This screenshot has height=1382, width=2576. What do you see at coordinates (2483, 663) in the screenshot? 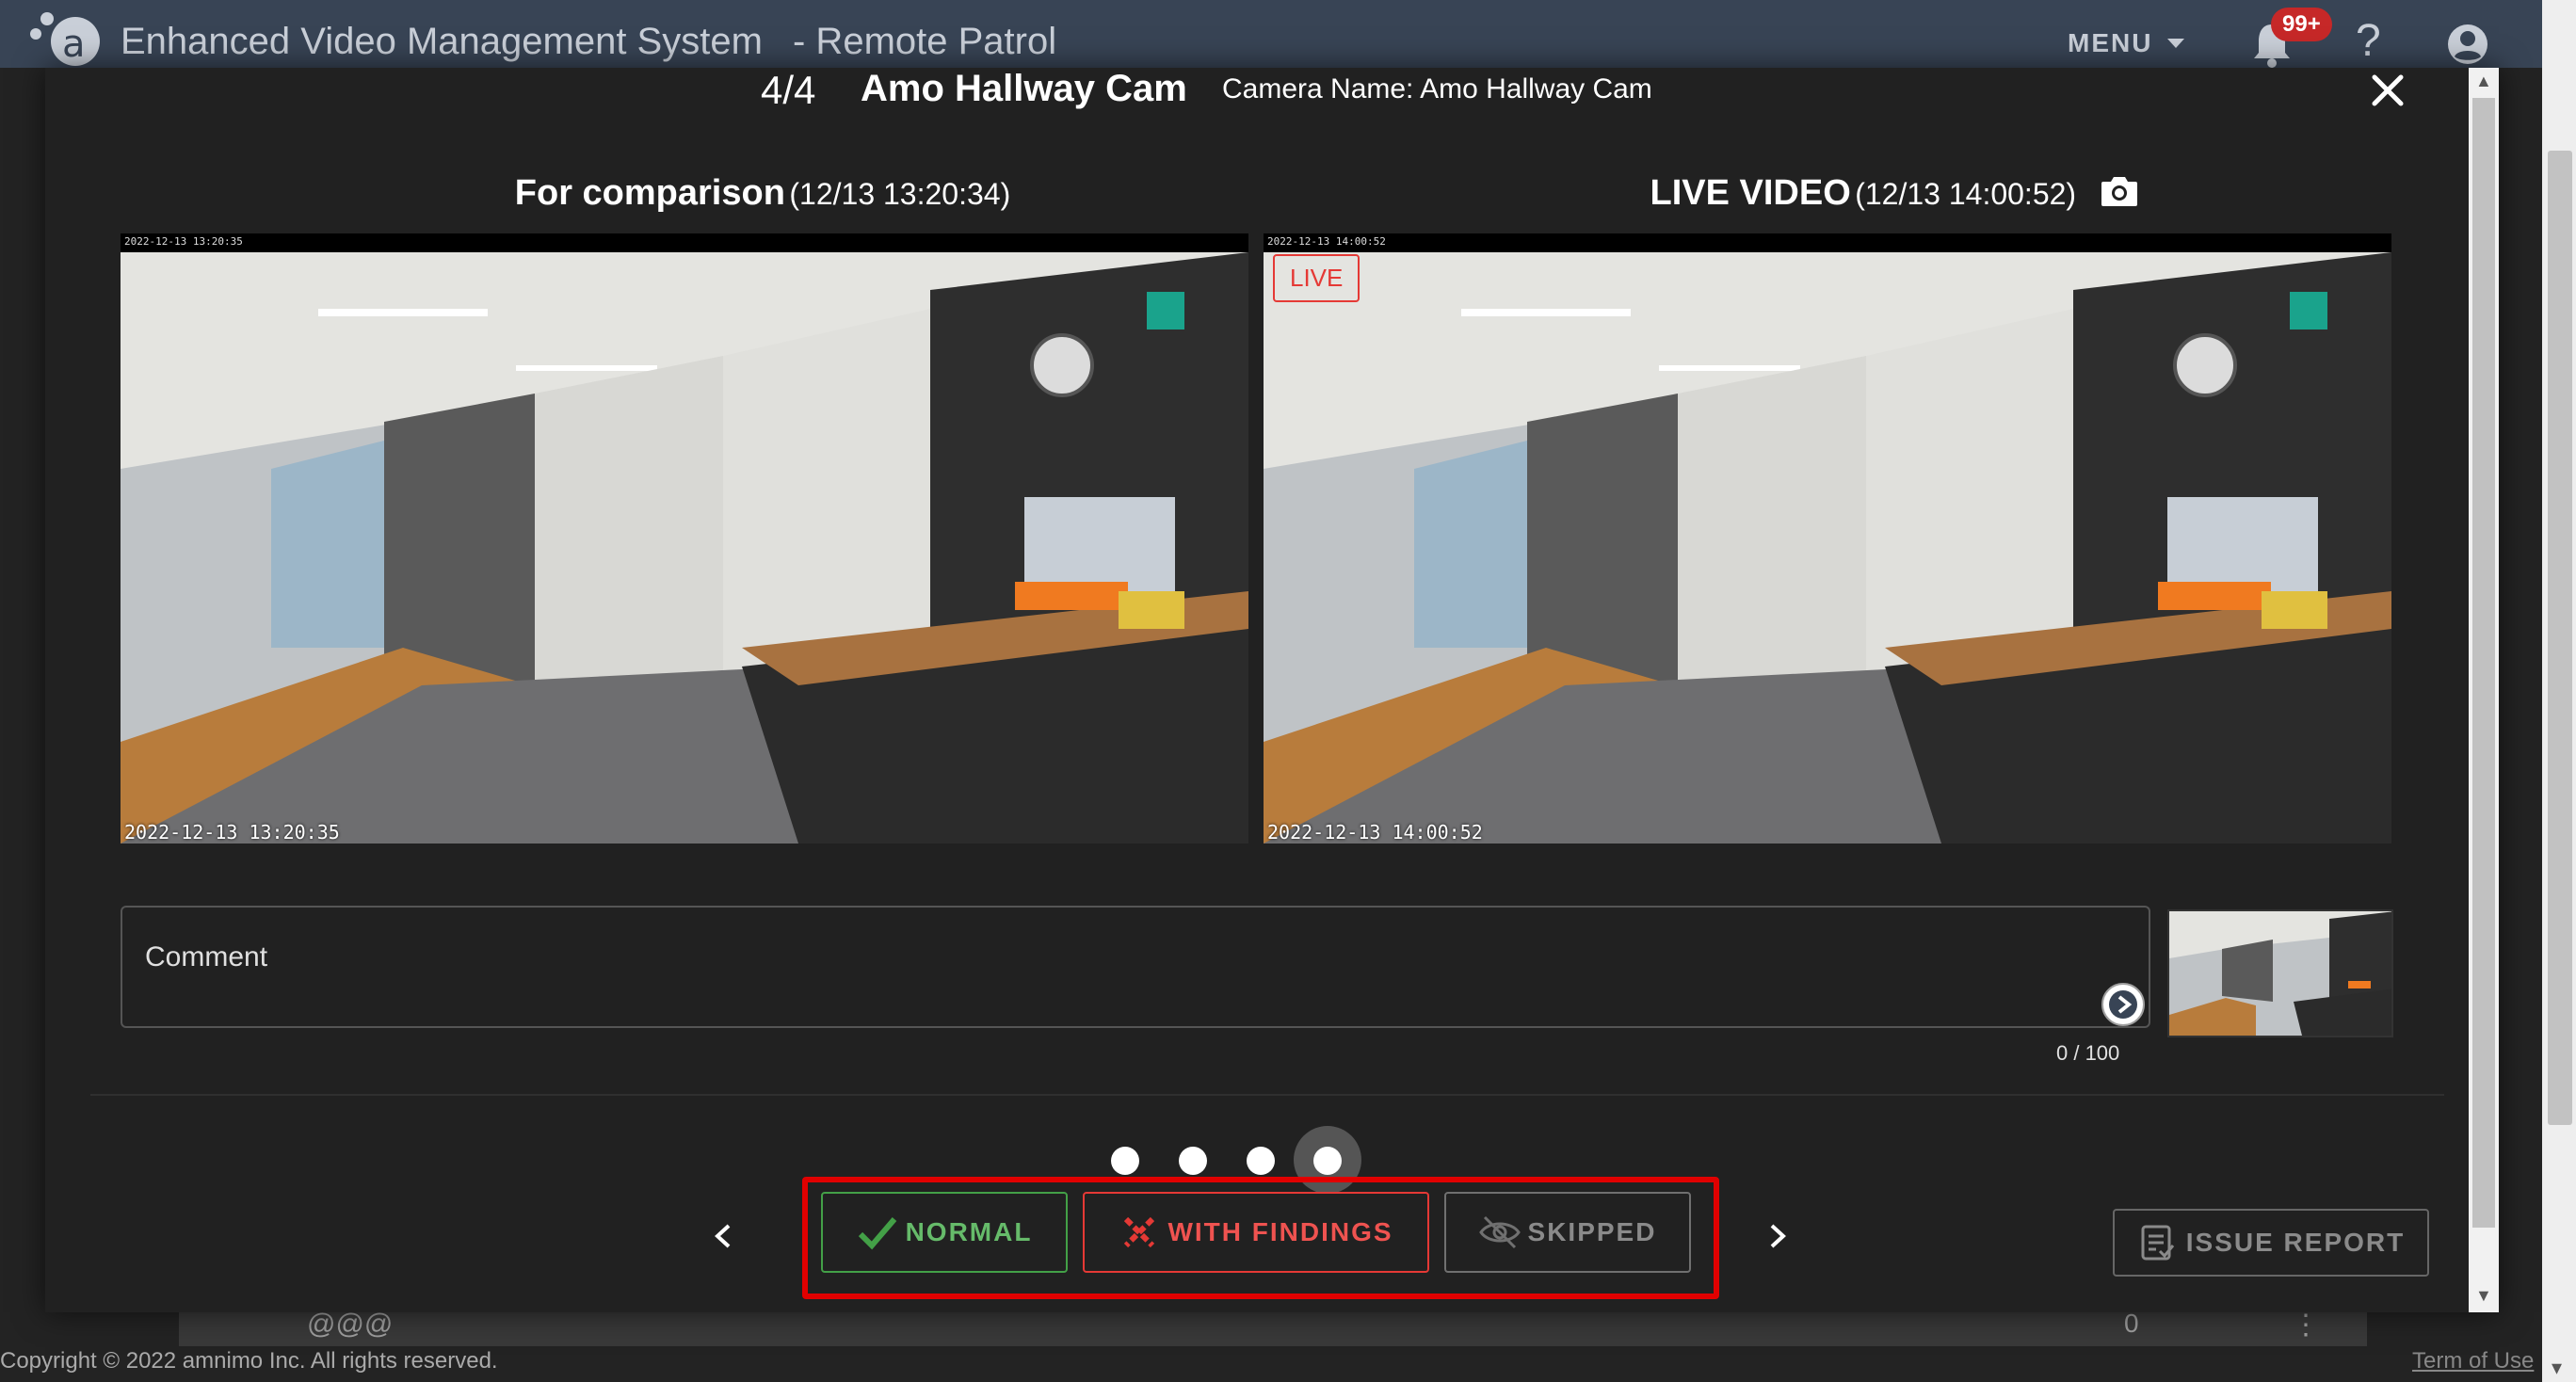
I see `dialog-scrollbar-thumb` at bounding box center [2483, 663].